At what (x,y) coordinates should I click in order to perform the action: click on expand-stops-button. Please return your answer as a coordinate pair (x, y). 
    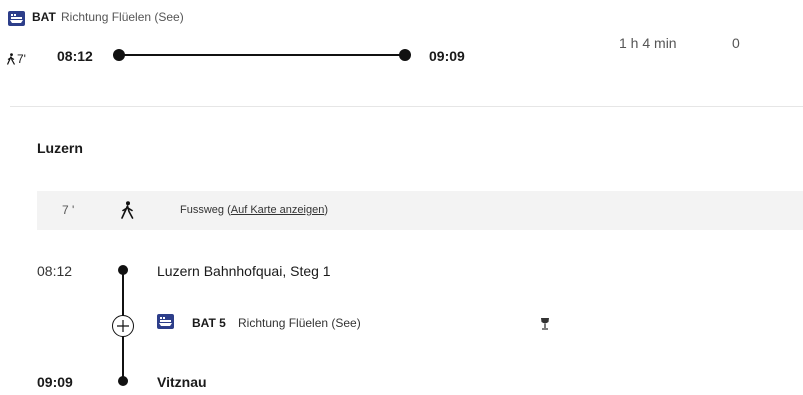
    Looking at the image, I should click on (123, 326).